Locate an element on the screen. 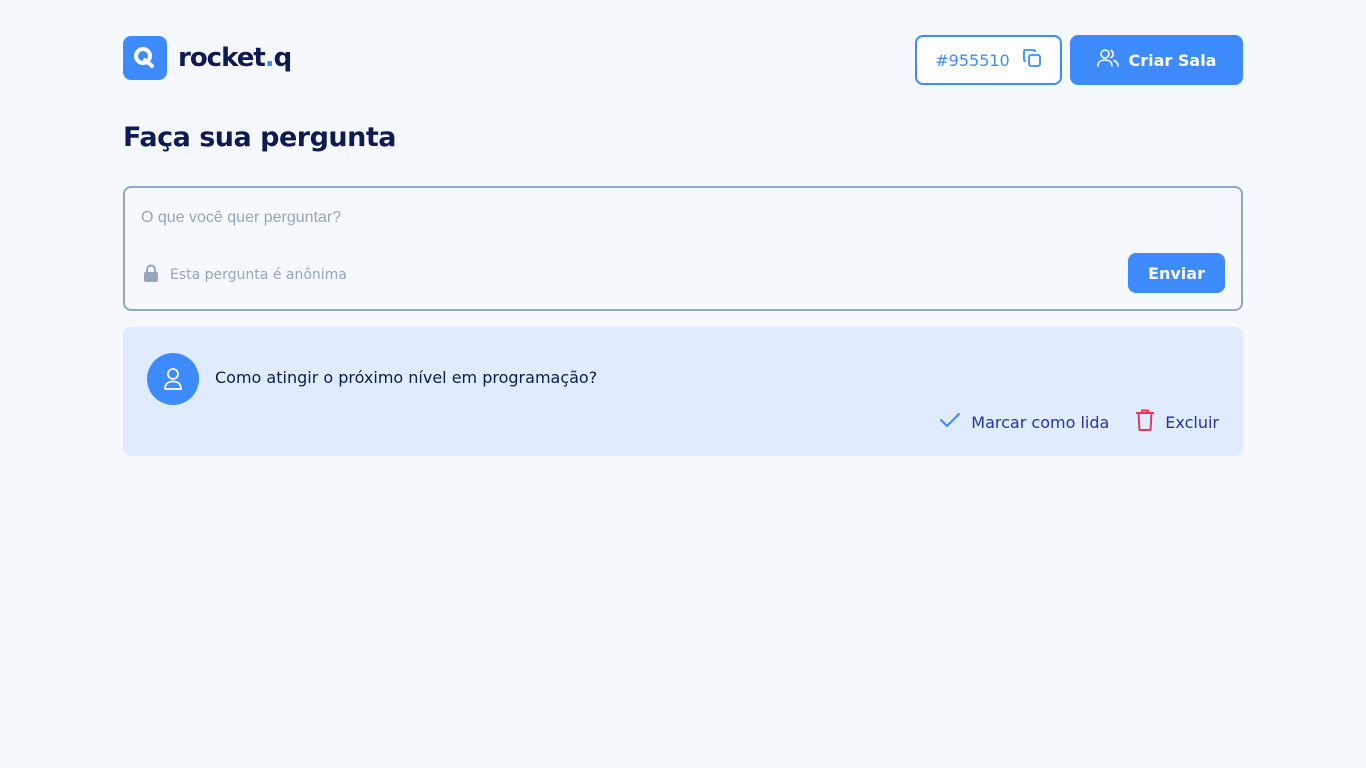 Image resolution: width=1366 pixels, height=768 pixels. room-code: #955510 is located at coordinates (972, 60).